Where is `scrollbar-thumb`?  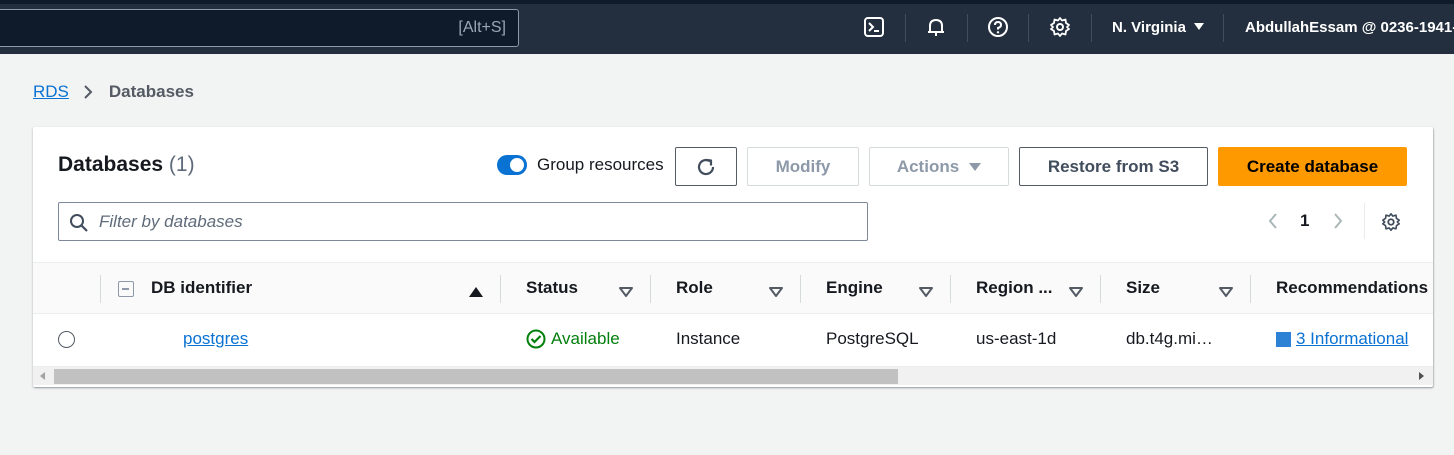
scrollbar-thumb is located at coordinates (476, 376).